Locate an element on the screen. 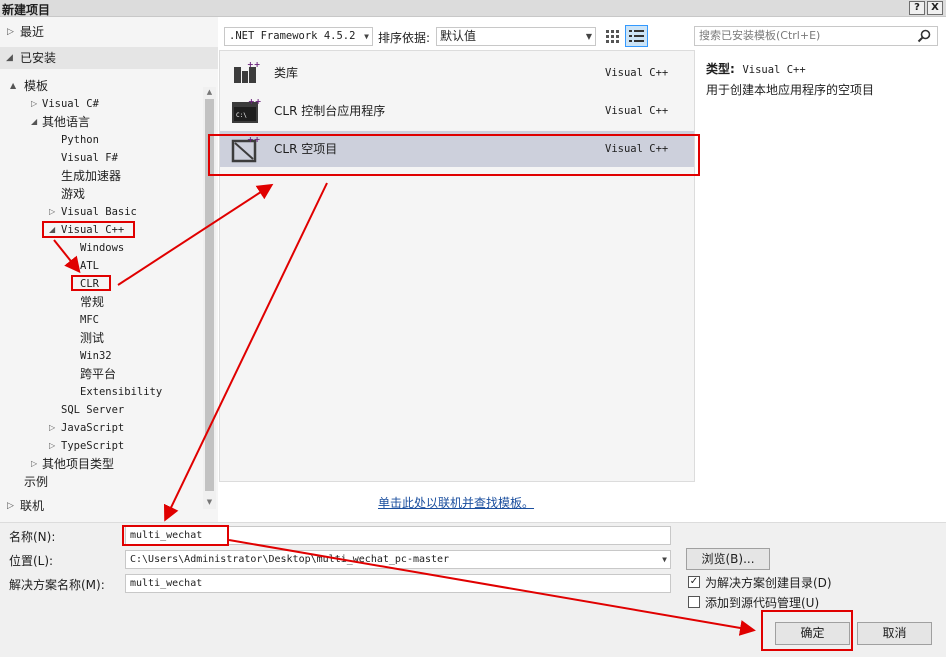  tree-item-label: Visual C++ is located at coordinates (93, 230).